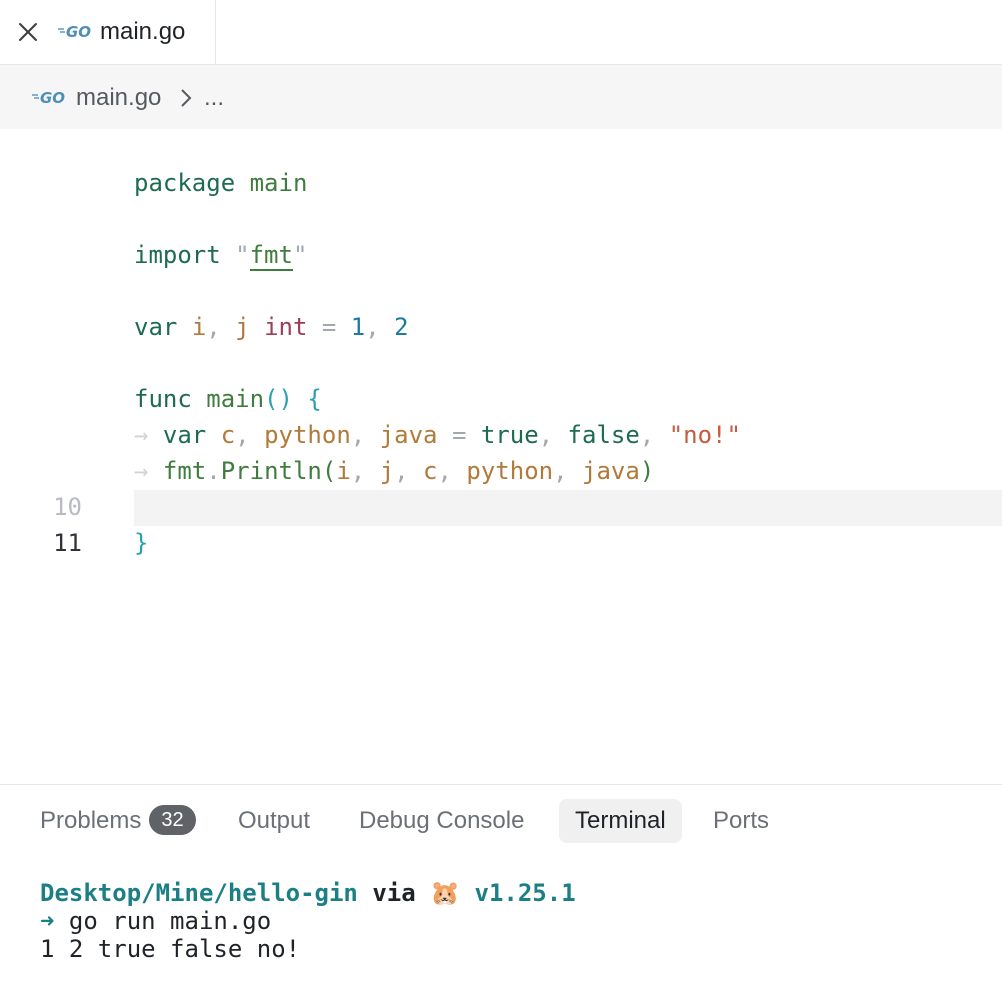  I want to click on code-line: → fmt.Println(i, j, c, python, java), so click(394, 471).